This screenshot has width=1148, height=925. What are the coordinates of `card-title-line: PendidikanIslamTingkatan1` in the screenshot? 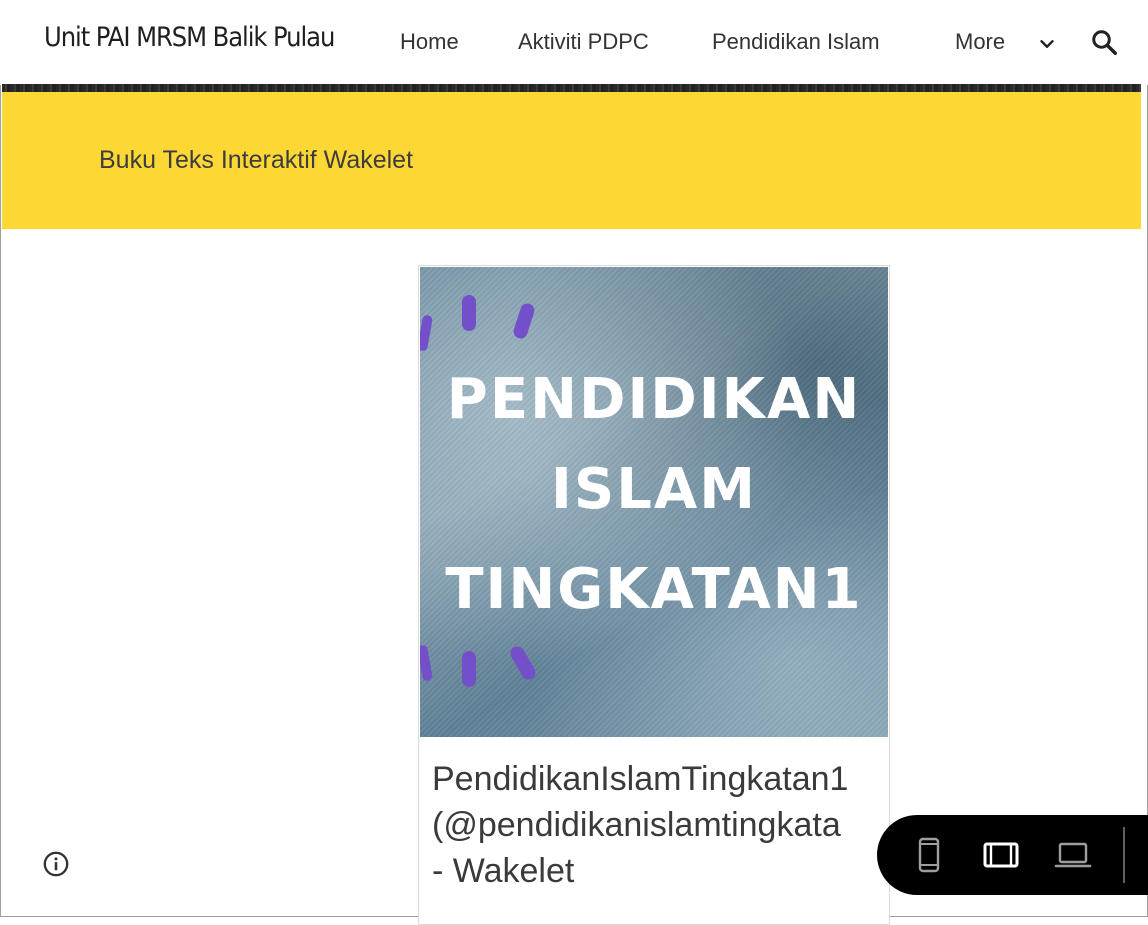 It's located at (640, 779).